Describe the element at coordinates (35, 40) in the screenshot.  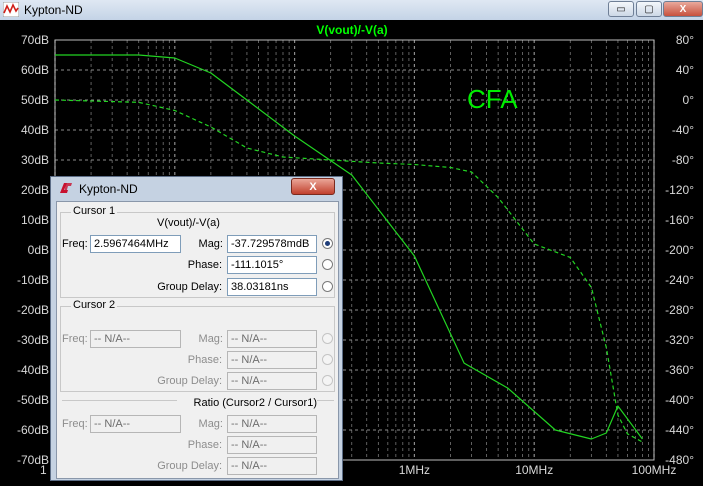
I see `y-left-tick-label: 70dB` at that location.